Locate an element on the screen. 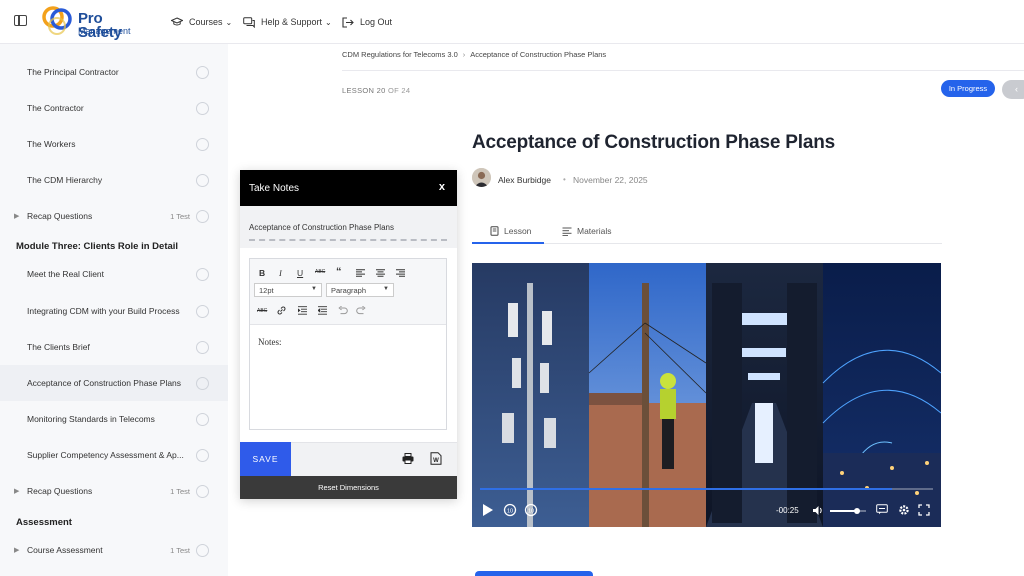 This screenshot has width=1024, height=576. strikethrough-icon: ABC is located at coordinates (320, 272).